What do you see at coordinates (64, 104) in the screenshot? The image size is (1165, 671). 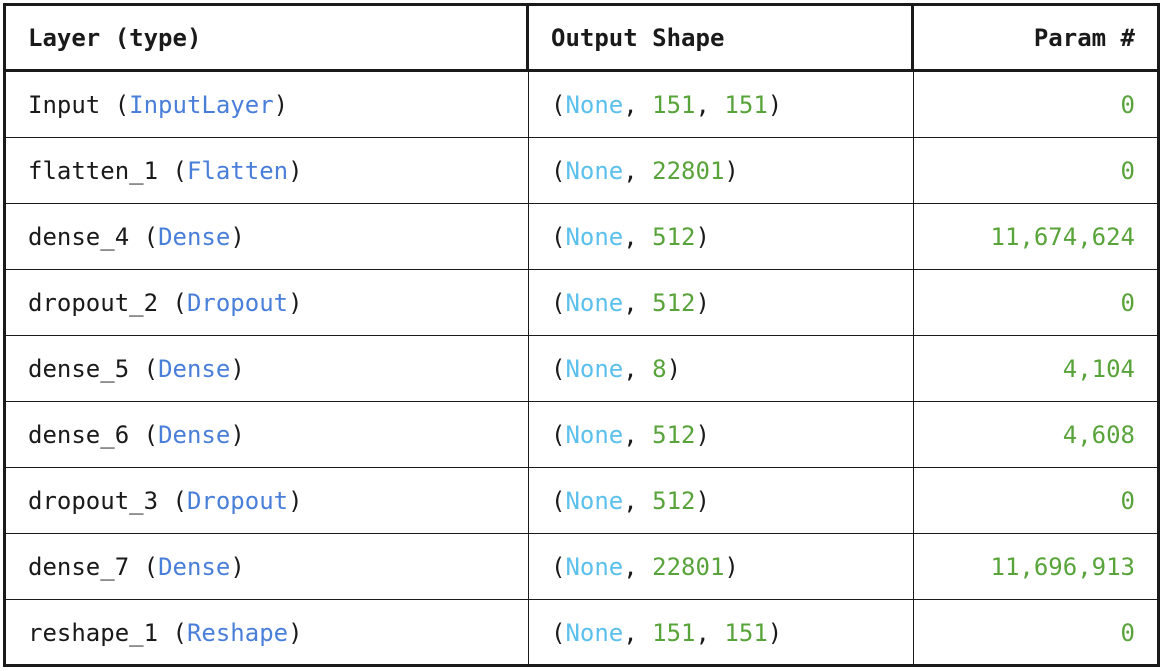 I see `layer-name: Input` at bounding box center [64, 104].